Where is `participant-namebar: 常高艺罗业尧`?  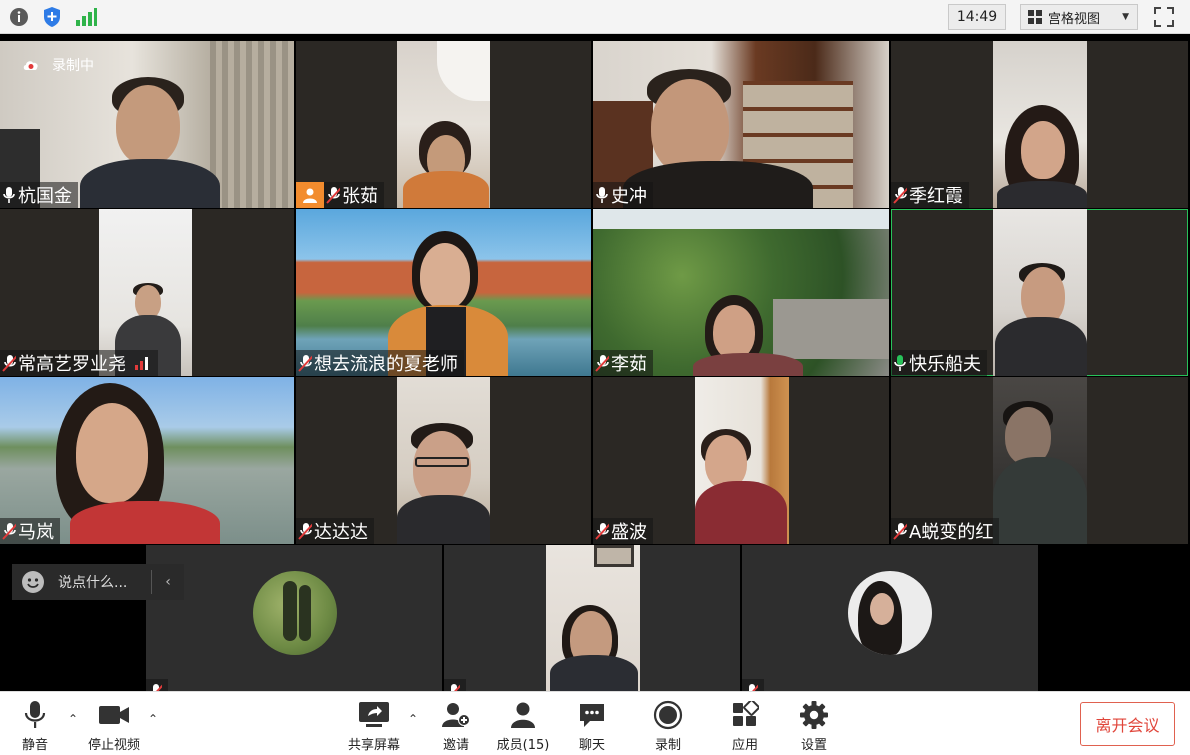 participant-namebar: 常高艺罗业尧 is located at coordinates (79, 363).